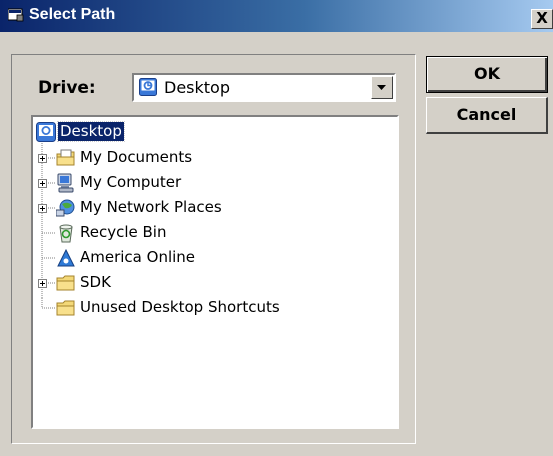 The width and height of the screenshot is (553, 456). I want to click on tree-item-label: My Documents, so click(136, 157).